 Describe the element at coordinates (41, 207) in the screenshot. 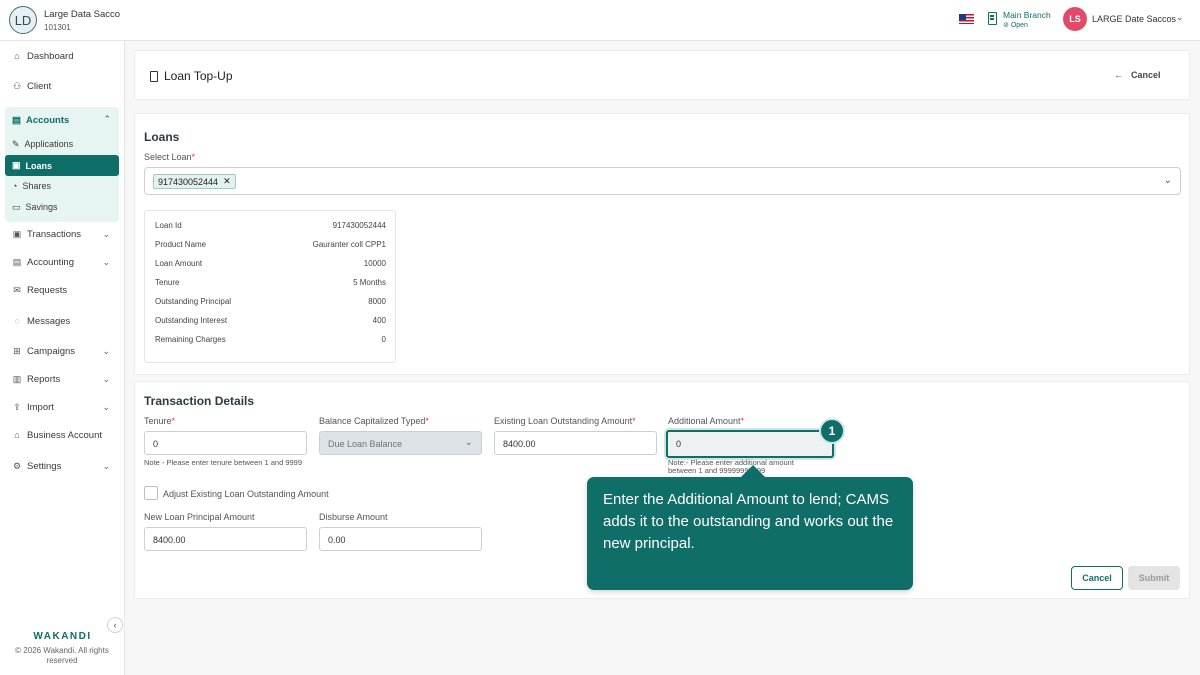

I see `sidebar-item-label: Savings` at that location.